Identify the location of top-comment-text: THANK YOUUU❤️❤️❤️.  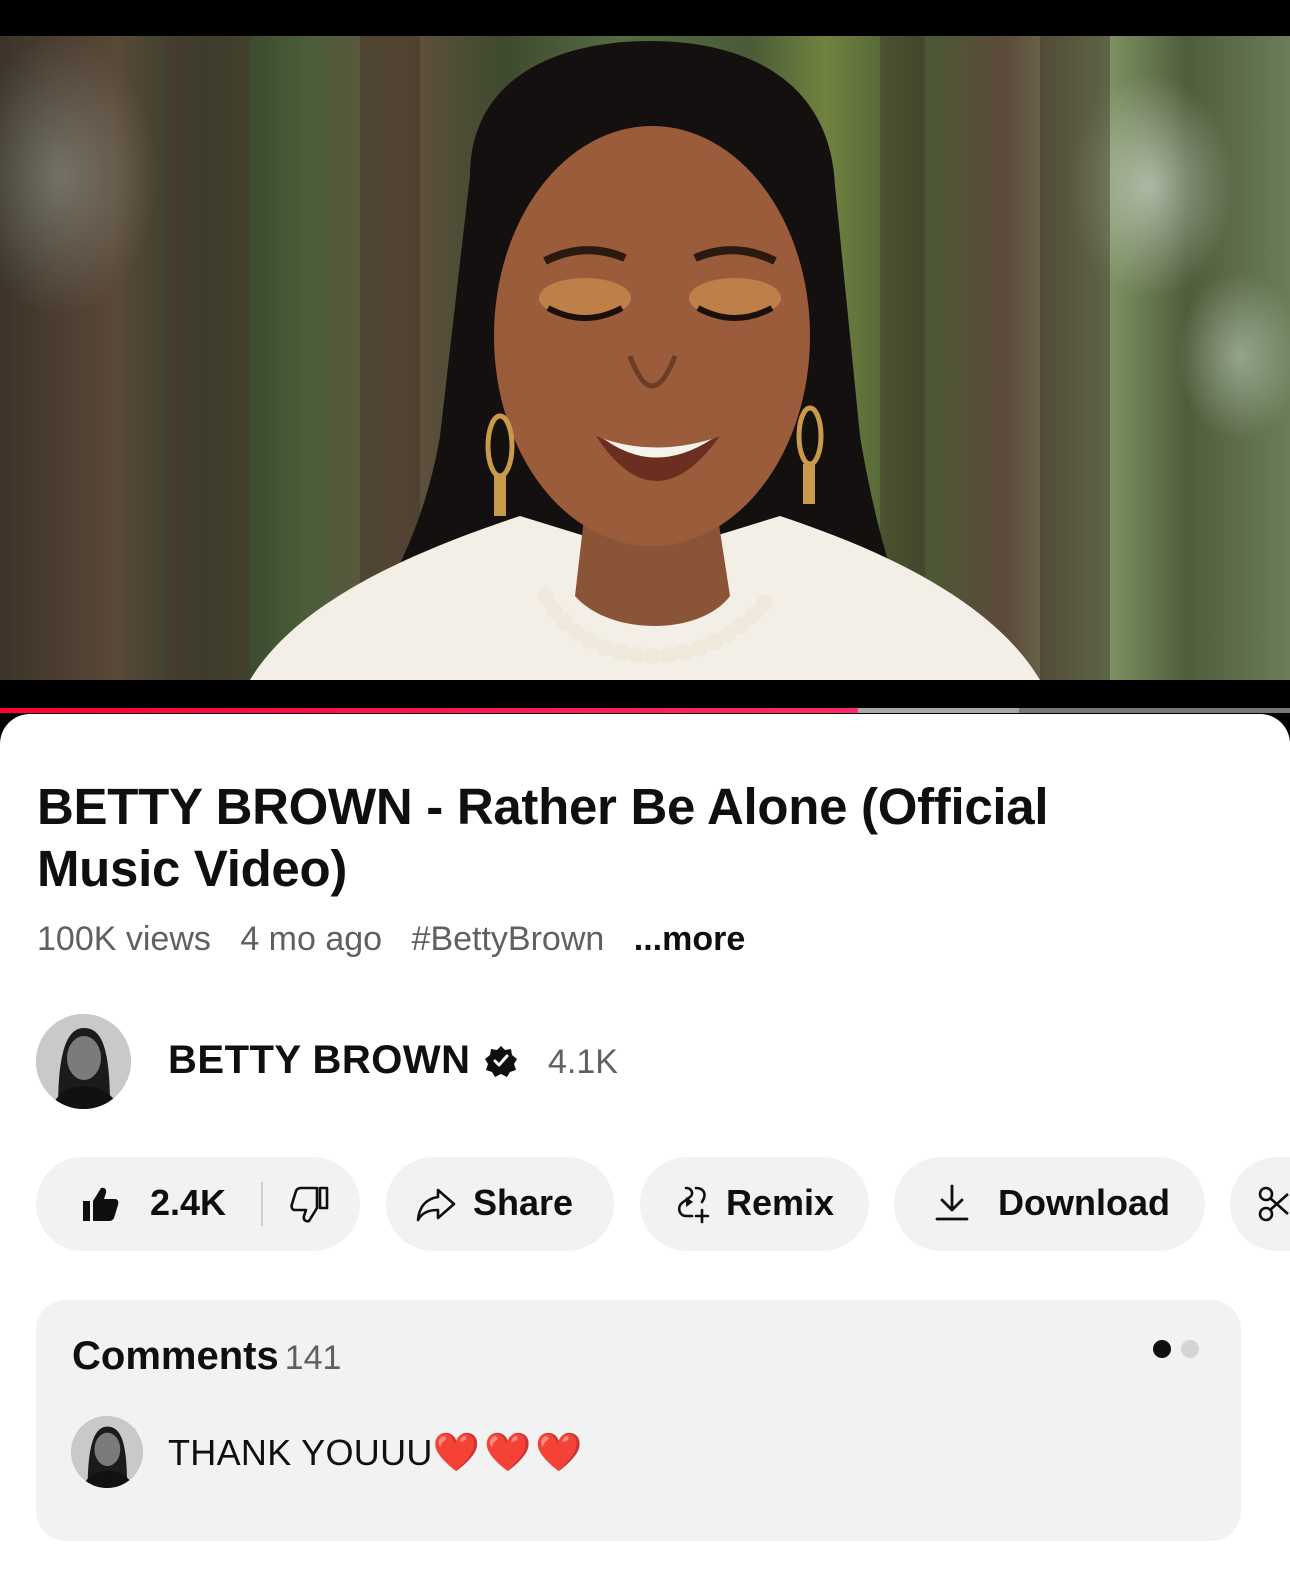
(377, 1452).